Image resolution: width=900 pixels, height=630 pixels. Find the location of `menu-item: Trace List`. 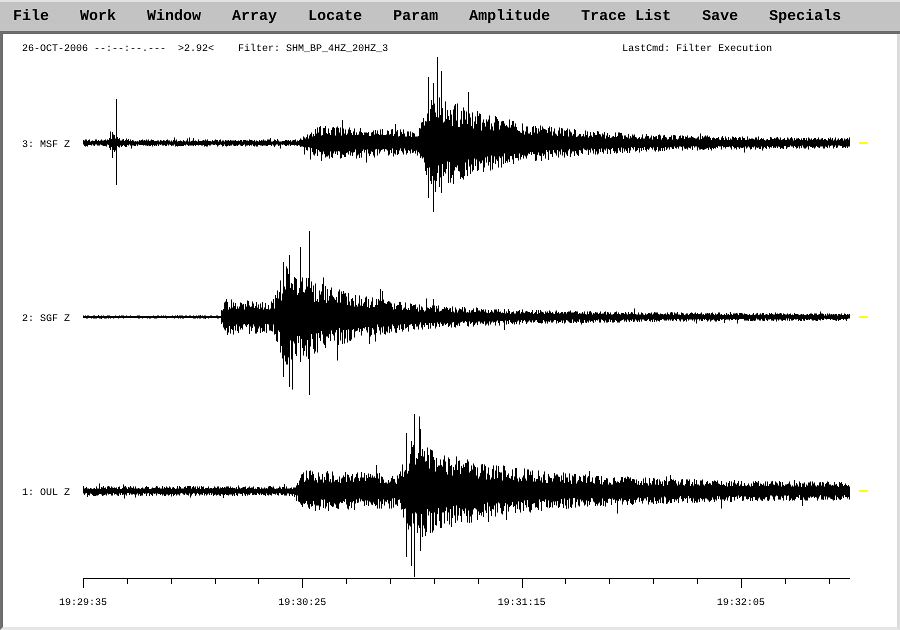

menu-item: Trace List is located at coordinates (626, 17).